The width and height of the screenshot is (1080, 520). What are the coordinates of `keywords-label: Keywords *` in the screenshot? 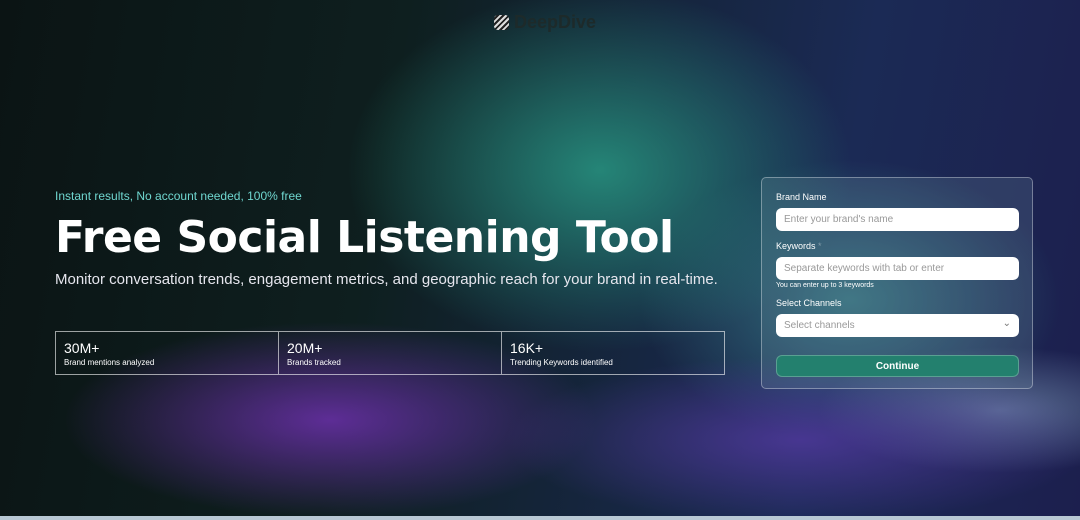 It's located at (897, 246).